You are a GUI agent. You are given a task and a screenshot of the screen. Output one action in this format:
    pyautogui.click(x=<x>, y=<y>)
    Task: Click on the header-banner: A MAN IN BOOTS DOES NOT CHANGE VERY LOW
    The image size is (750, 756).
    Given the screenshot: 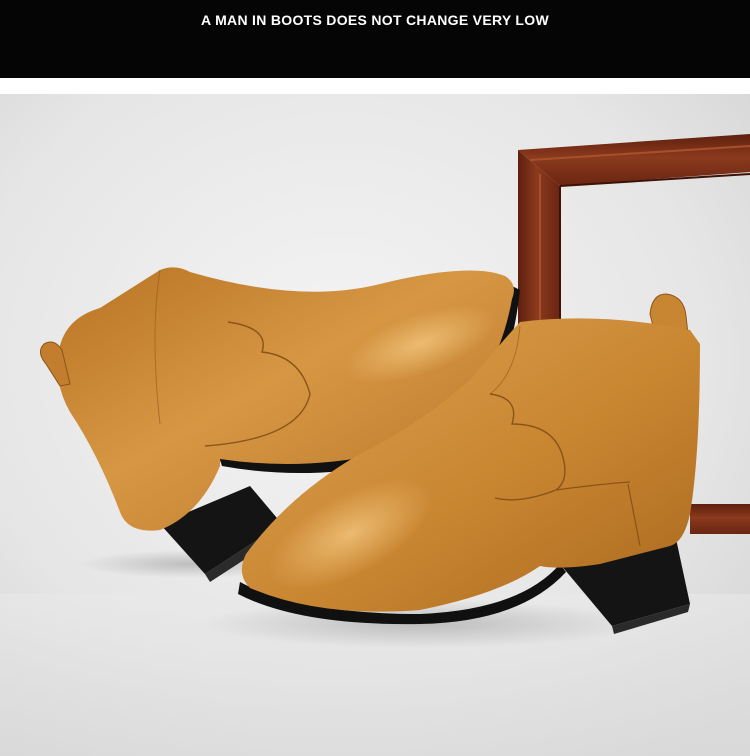 What is the action you would take?
    pyautogui.click(x=375, y=39)
    